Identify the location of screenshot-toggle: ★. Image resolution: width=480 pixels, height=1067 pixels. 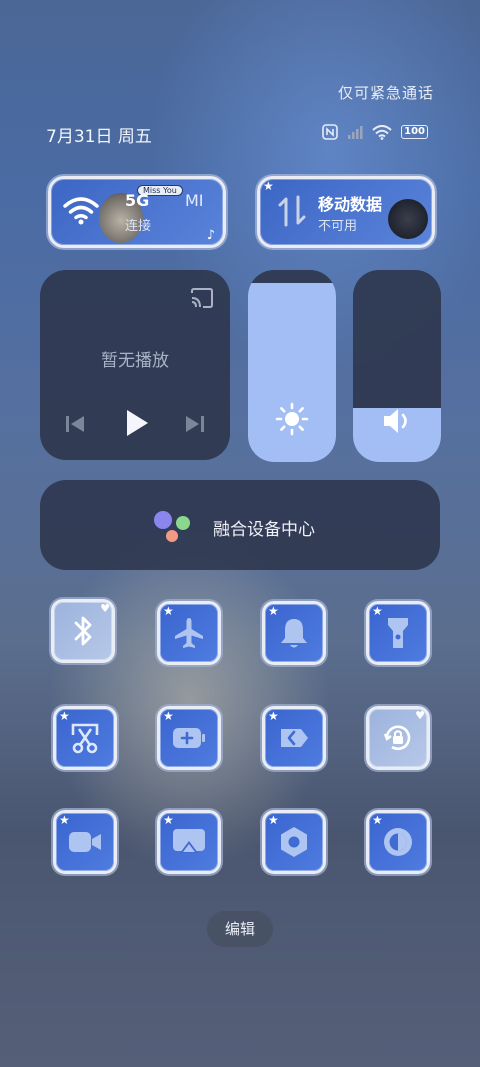
(85, 738).